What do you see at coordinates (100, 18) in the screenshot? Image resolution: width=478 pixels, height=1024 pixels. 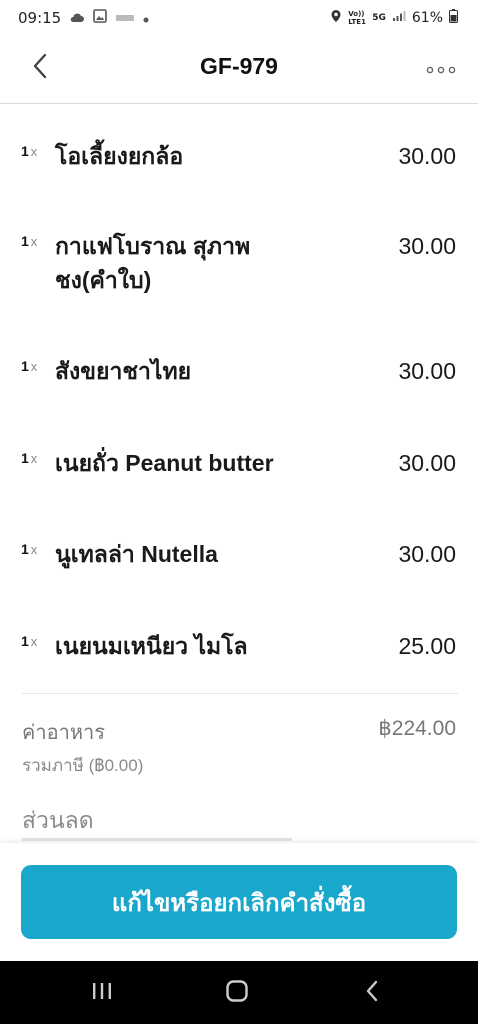 I see `image-icon` at bounding box center [100, 18].